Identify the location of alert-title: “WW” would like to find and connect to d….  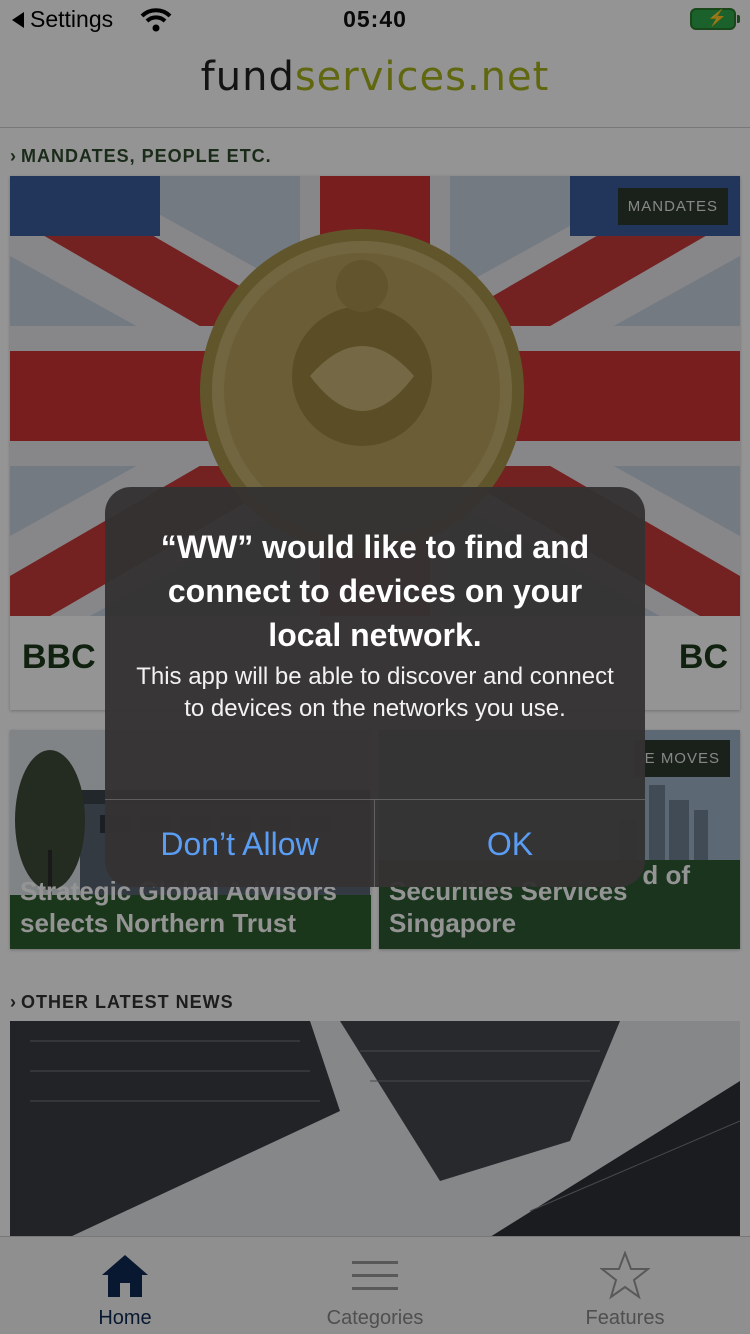
(375, 591).